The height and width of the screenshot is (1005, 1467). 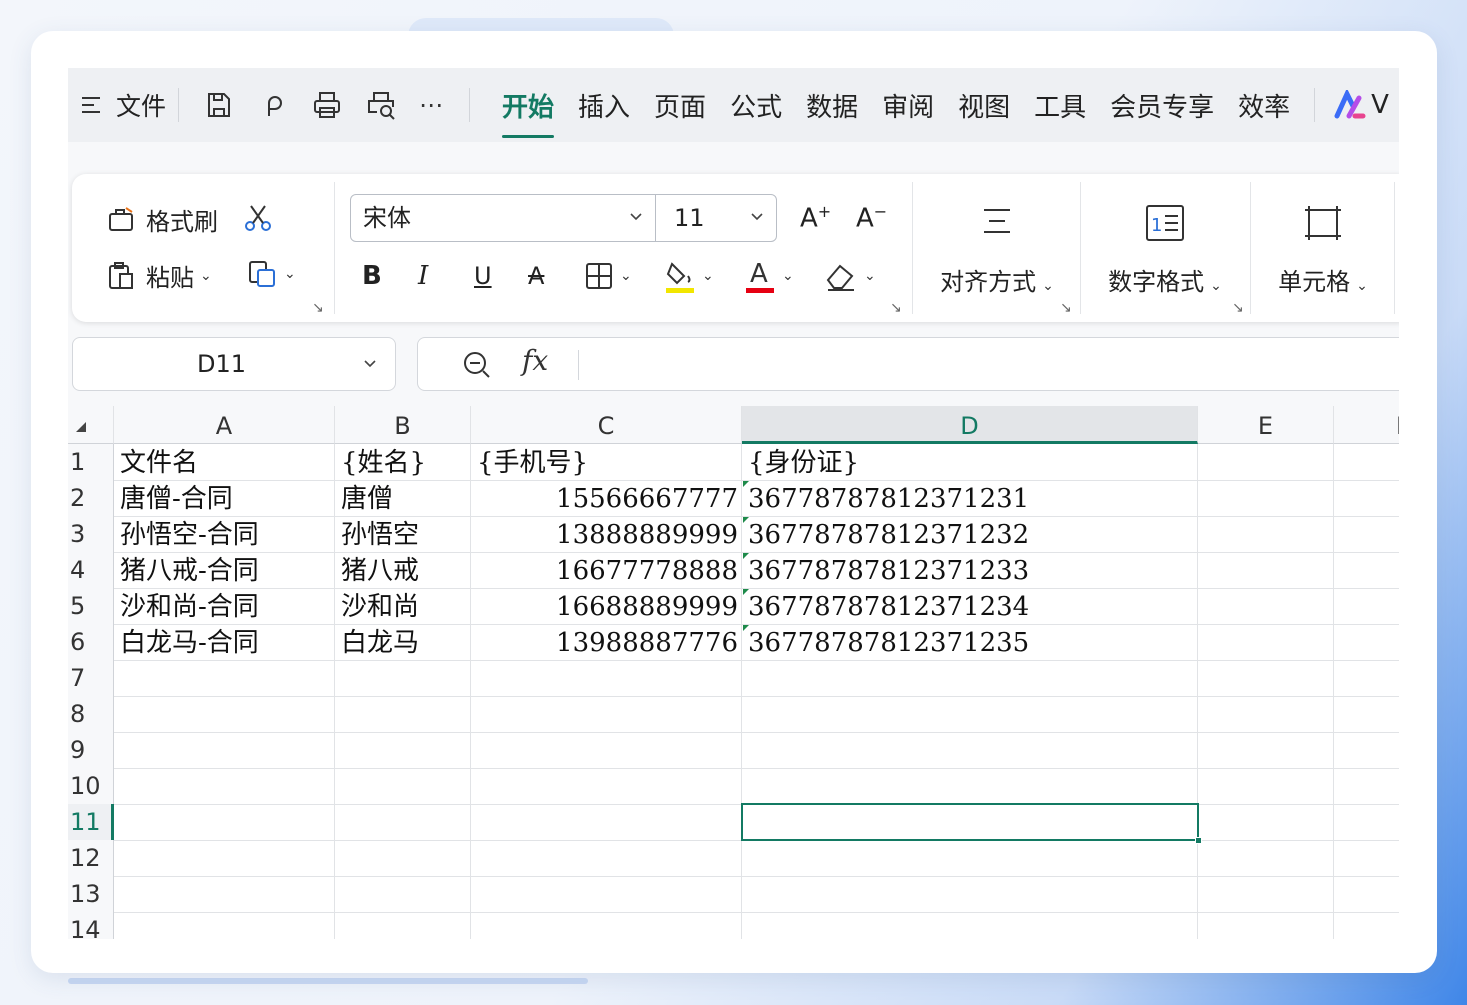 I want to click on cell-a5: 沙和尚-合同, so click(x=224, y=606).